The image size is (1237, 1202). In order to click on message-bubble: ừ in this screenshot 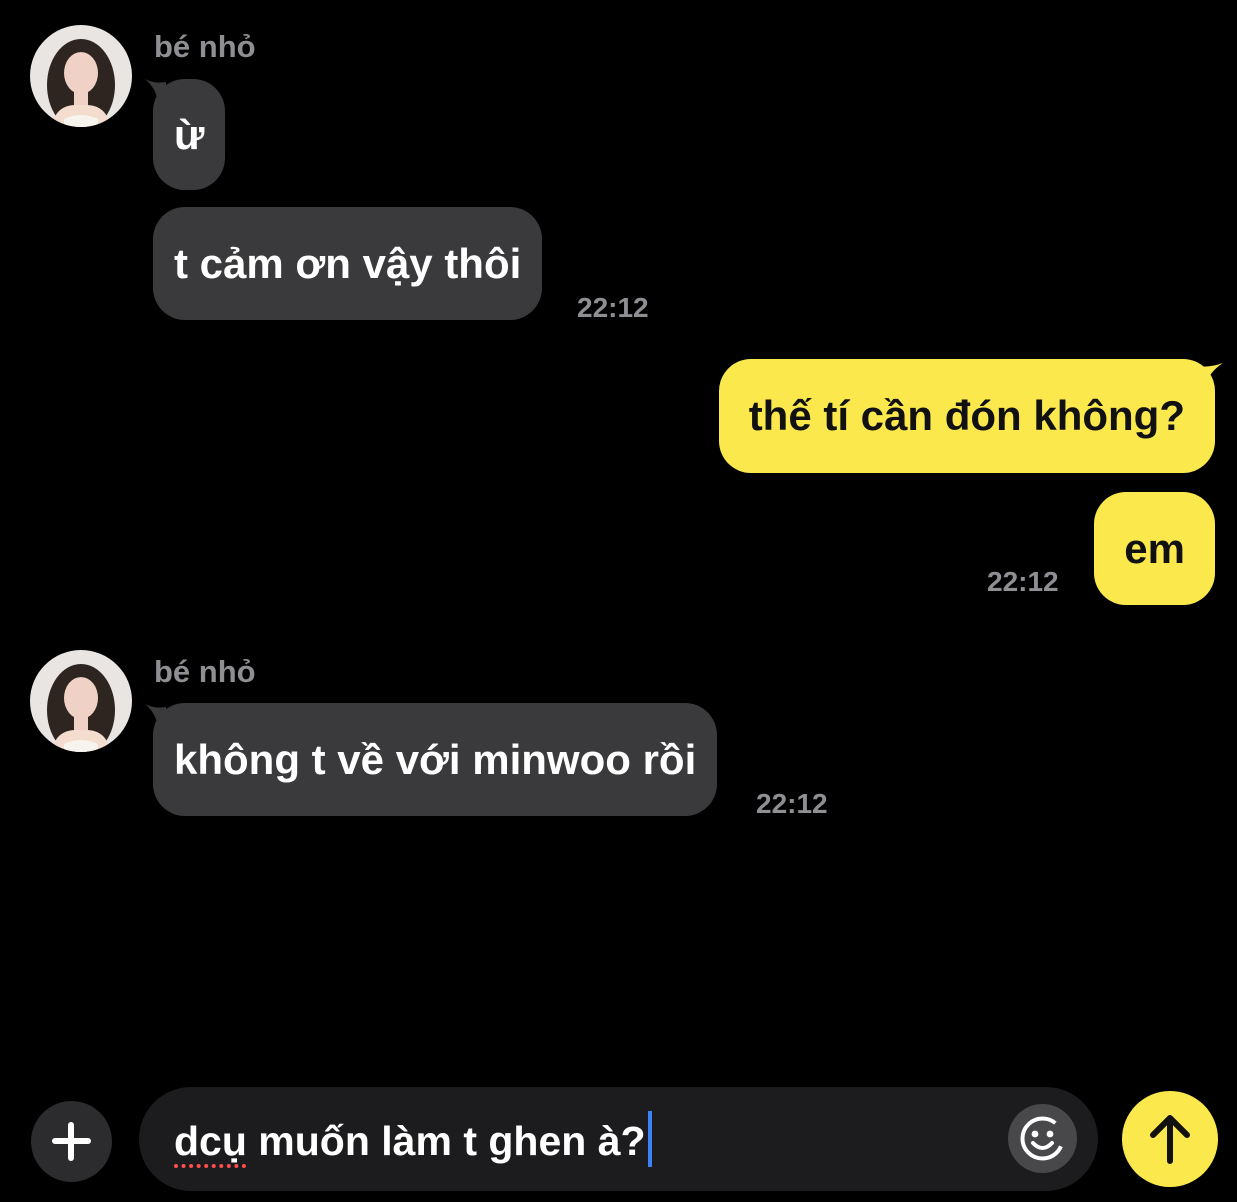, I will do `click(189, 134)`.